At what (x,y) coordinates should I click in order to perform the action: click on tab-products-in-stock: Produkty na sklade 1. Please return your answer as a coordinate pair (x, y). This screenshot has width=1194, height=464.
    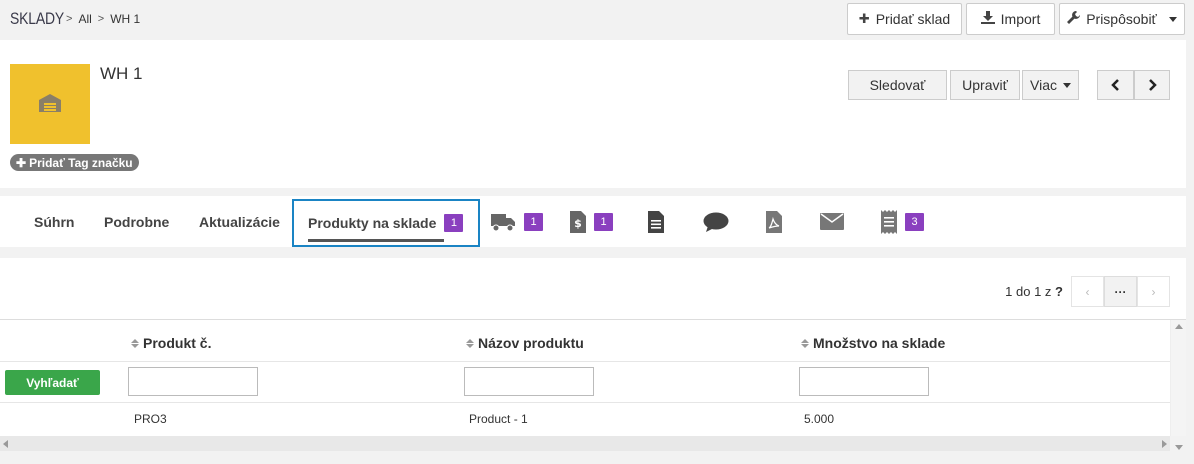
    Looking at the image, I should click on (386, 223).